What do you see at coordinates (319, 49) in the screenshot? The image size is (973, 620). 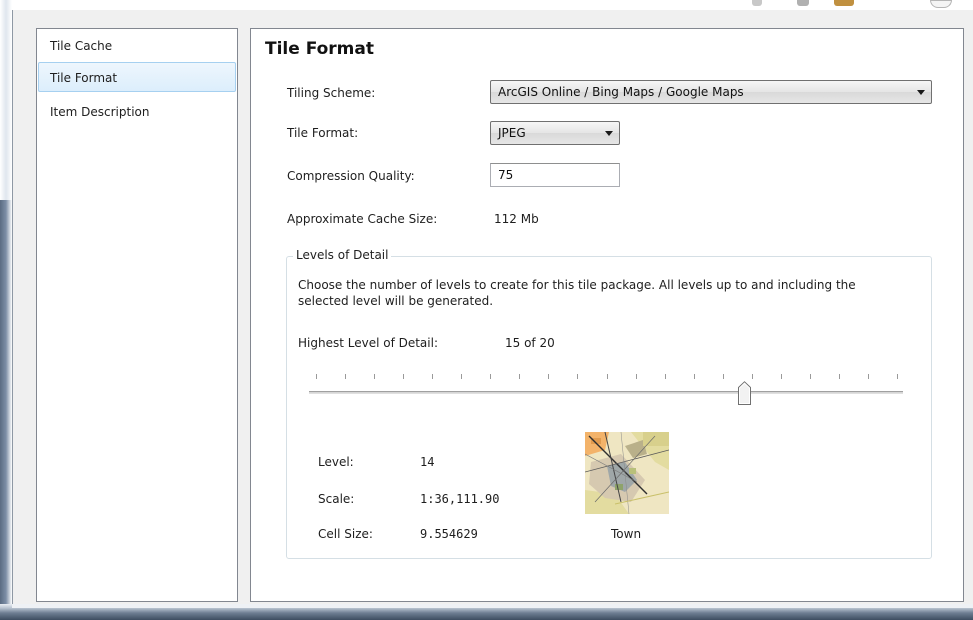 I see `page-title: Tile Format` at bounding box center [319, 49].